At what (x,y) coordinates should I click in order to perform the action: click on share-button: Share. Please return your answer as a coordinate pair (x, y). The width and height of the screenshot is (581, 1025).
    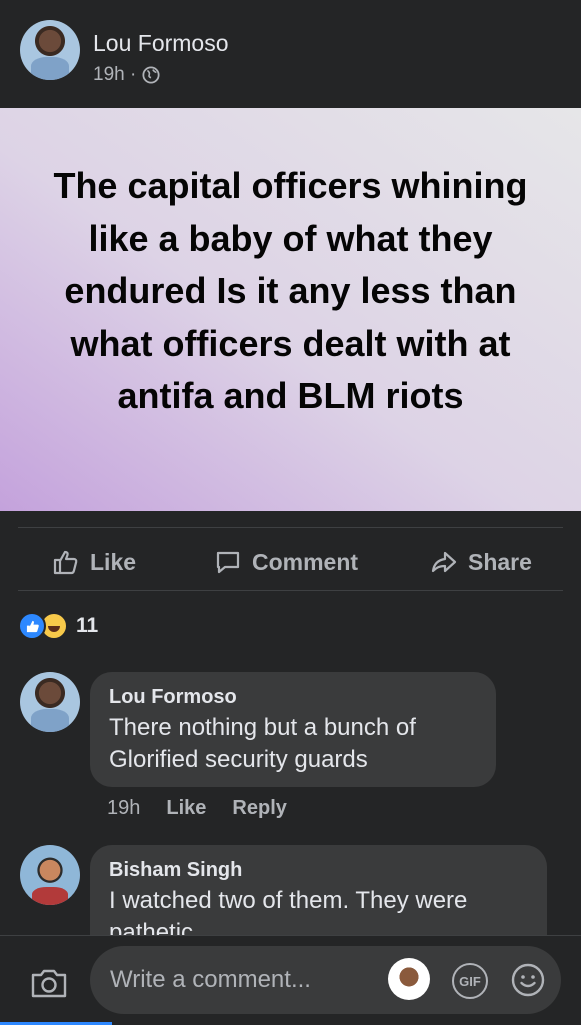
    Looking at the image, I should click on (481, 562).